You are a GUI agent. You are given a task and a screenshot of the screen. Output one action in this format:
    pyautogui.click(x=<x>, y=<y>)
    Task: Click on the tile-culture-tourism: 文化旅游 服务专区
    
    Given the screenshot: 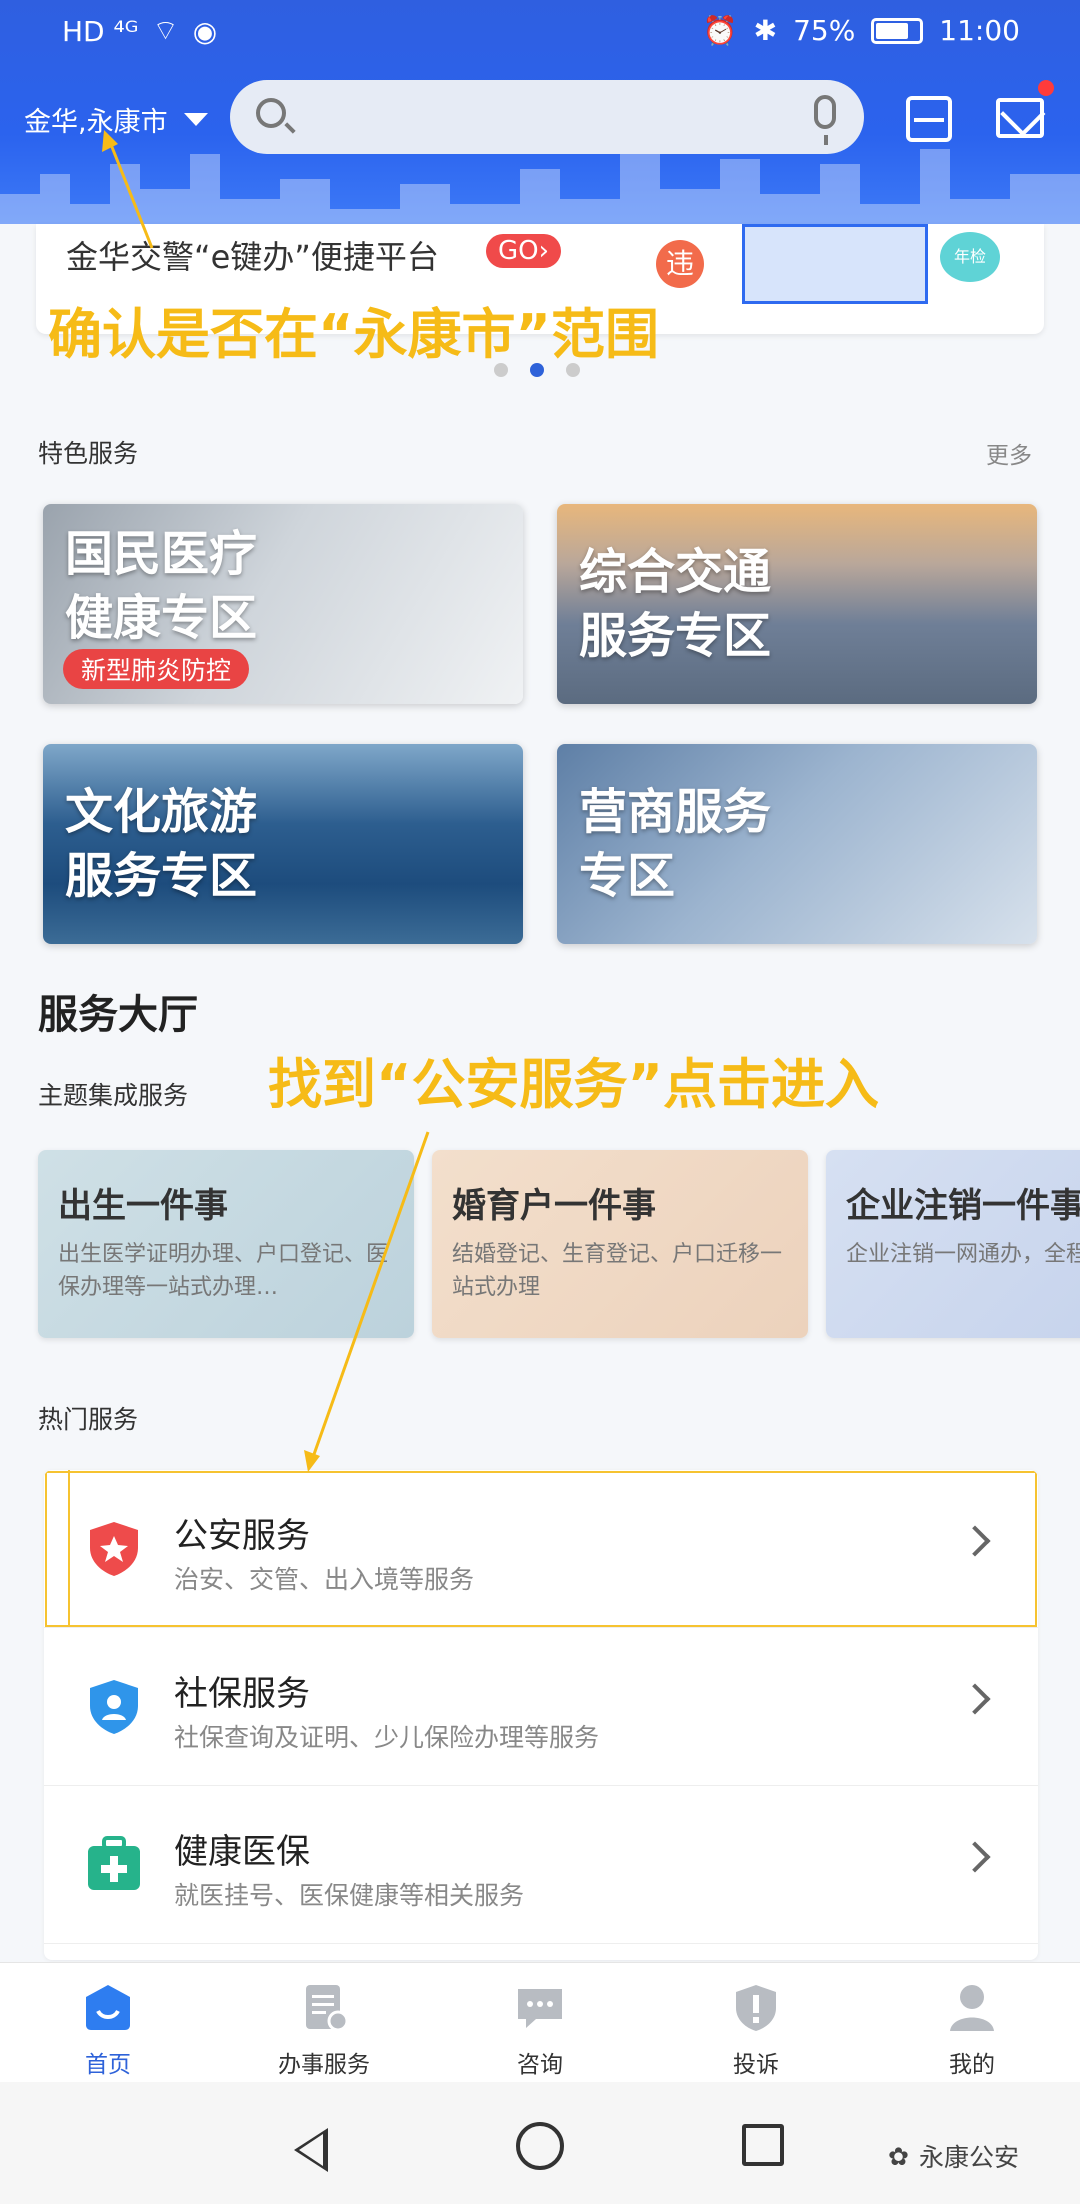 What is the action you would take?
    pyautogui.click(x=283, y=844)
    